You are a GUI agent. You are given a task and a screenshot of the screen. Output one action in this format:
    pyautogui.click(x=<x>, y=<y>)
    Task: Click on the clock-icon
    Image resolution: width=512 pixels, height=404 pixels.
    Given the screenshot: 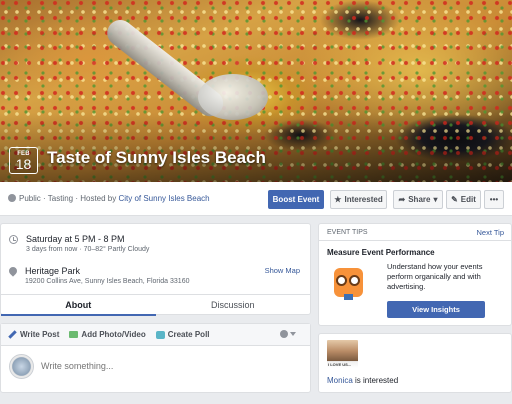 What is the action you would take?
    pyautogui.click(x=13, y=239)
    